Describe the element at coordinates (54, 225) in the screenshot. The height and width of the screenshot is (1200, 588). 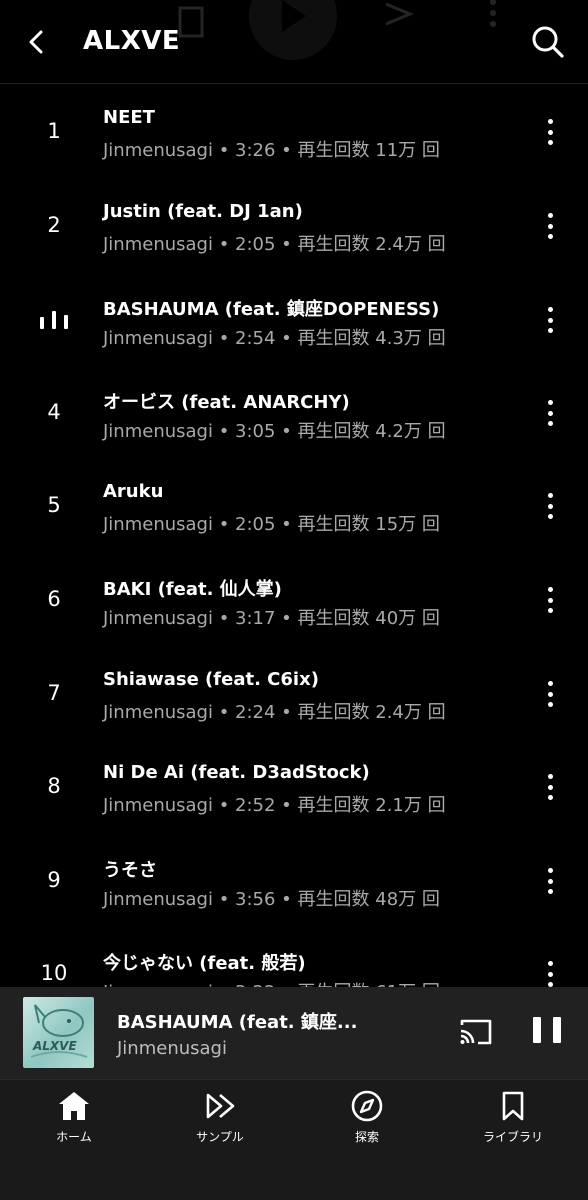
I see `track-number: 2` at that location.